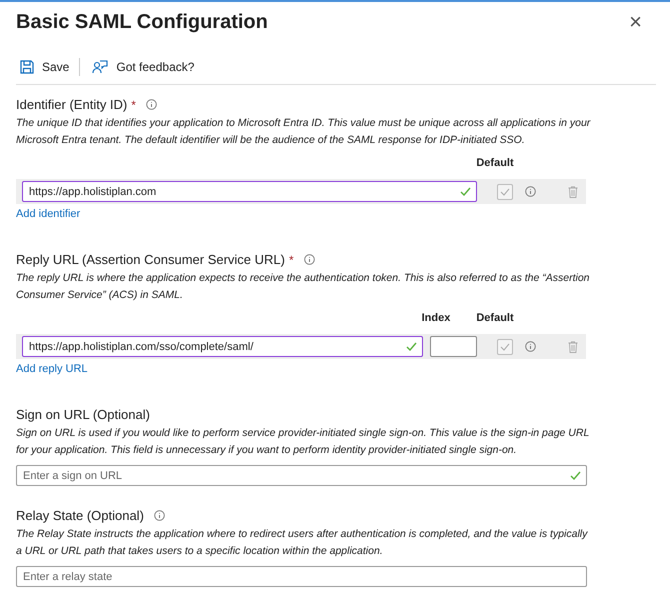 The image size is (670, 615). What do you see at coordinates (641, 22) in the screenshot?
I see `close-button: ×` at bounding box center [641, 22].